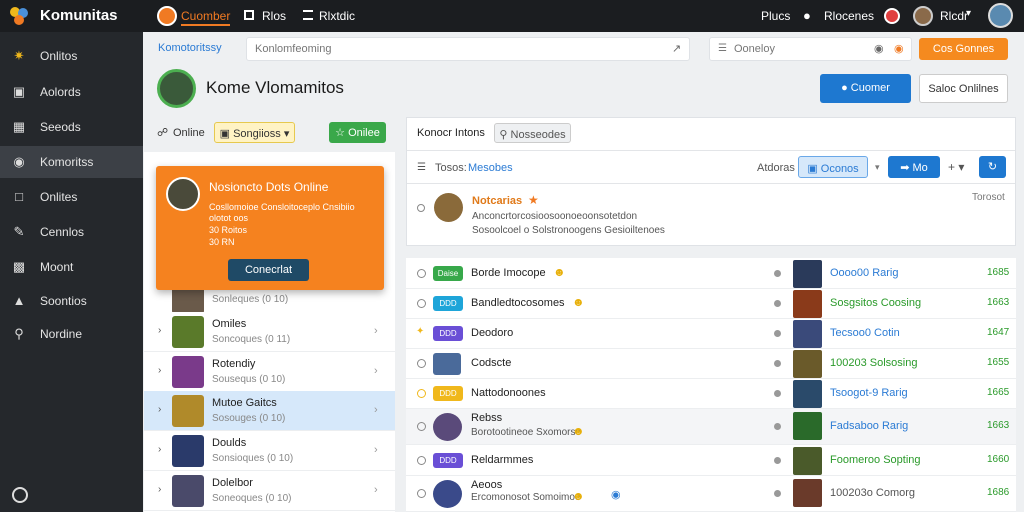  Describe the element at coordinates (71, 301) in the screenshot. I see `sidebar-item-soontios: ▲ Soontios` at that location.